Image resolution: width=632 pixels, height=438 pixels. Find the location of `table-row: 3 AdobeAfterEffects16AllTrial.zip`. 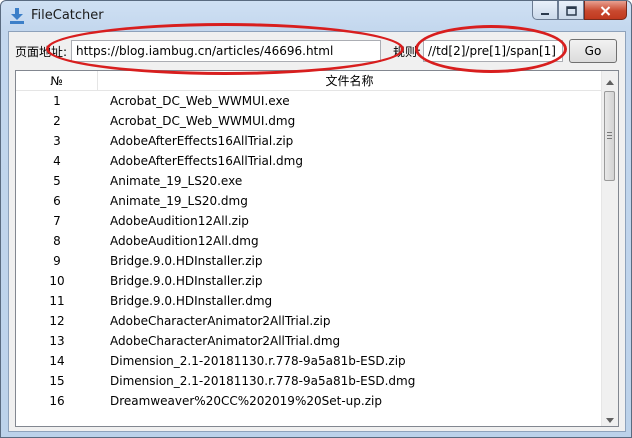

table-row: 3 AdobeAfterEffects16AllTrial.zip is located at coordinates (308, 141).